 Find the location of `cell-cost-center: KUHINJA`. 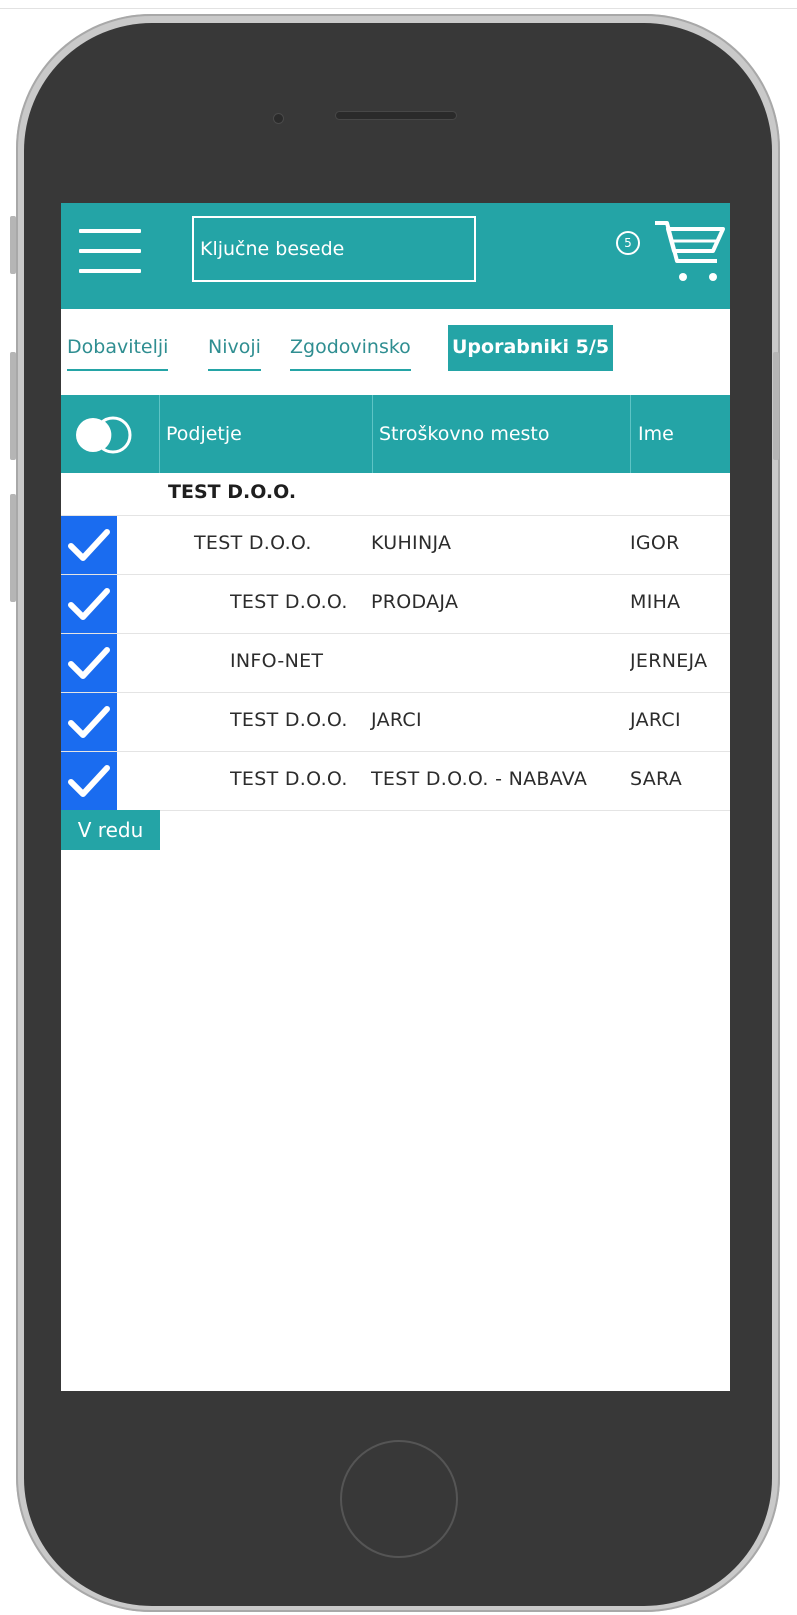

cell-cost-center: KUHINJA is located at coordinates (411, 543).